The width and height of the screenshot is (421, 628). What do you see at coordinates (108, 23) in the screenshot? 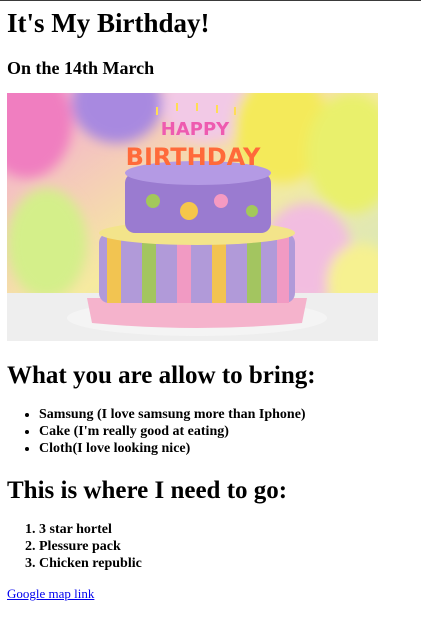
I see `page-title: It's My Birthday!` at bounding box center [108, 23].